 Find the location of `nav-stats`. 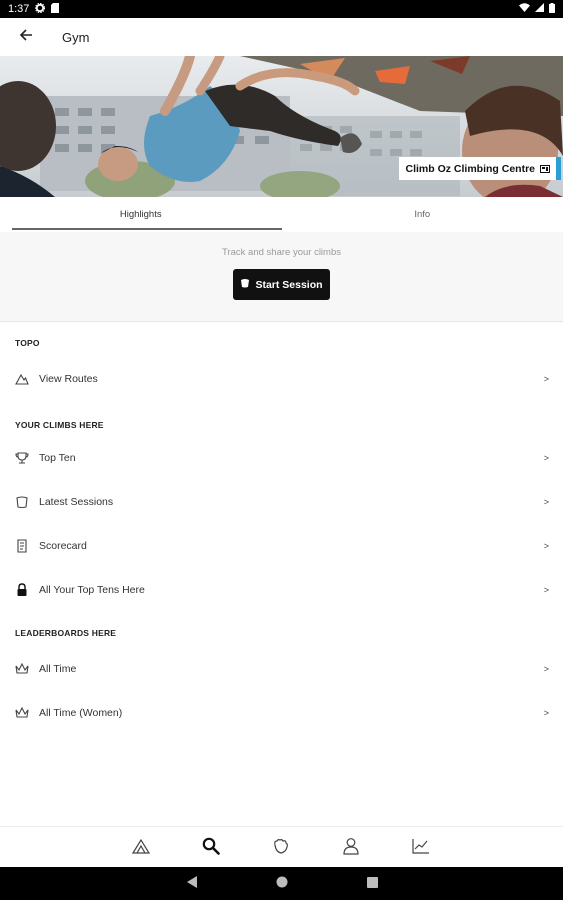

nav-stats is located at coordinates (421, 848).